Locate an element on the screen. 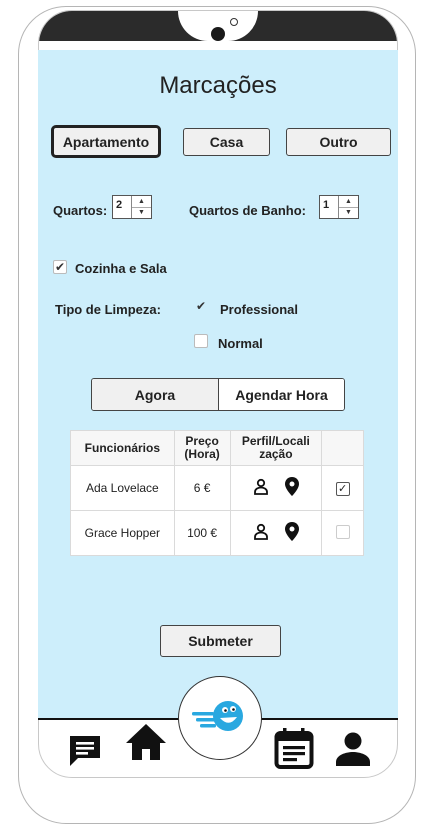 This screenshot has height=830, width=426. employee-price: 100 € is located at coordinates (202, 533).